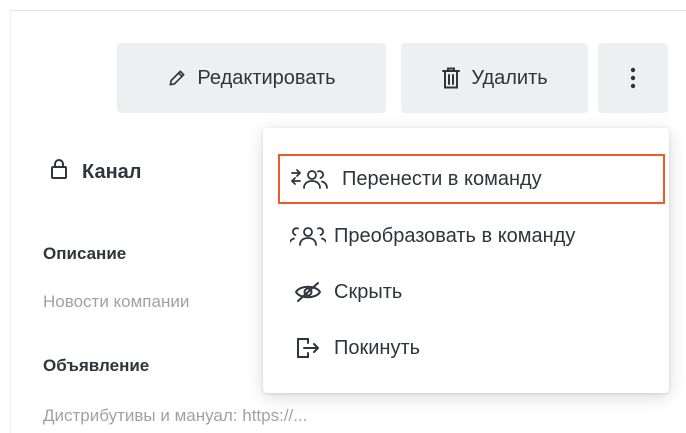  I want to click on trash-icon, so click(451, 78).